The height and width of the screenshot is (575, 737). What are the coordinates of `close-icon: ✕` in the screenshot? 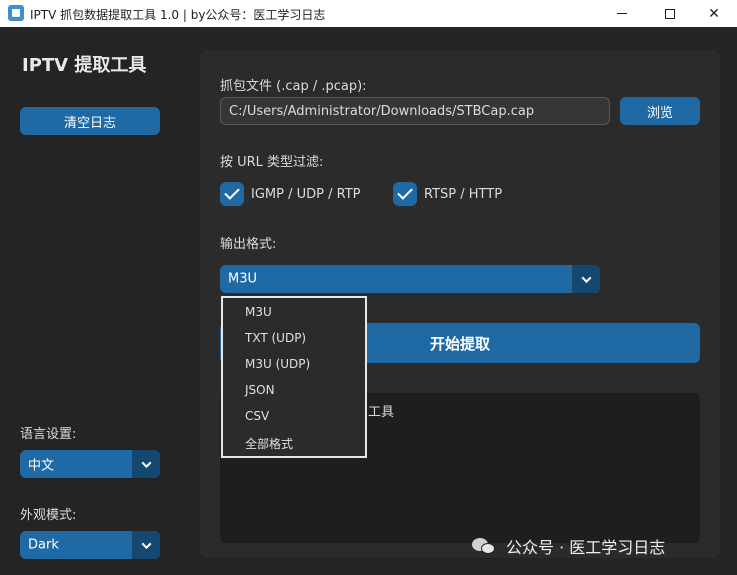 It's located at (714, 13).